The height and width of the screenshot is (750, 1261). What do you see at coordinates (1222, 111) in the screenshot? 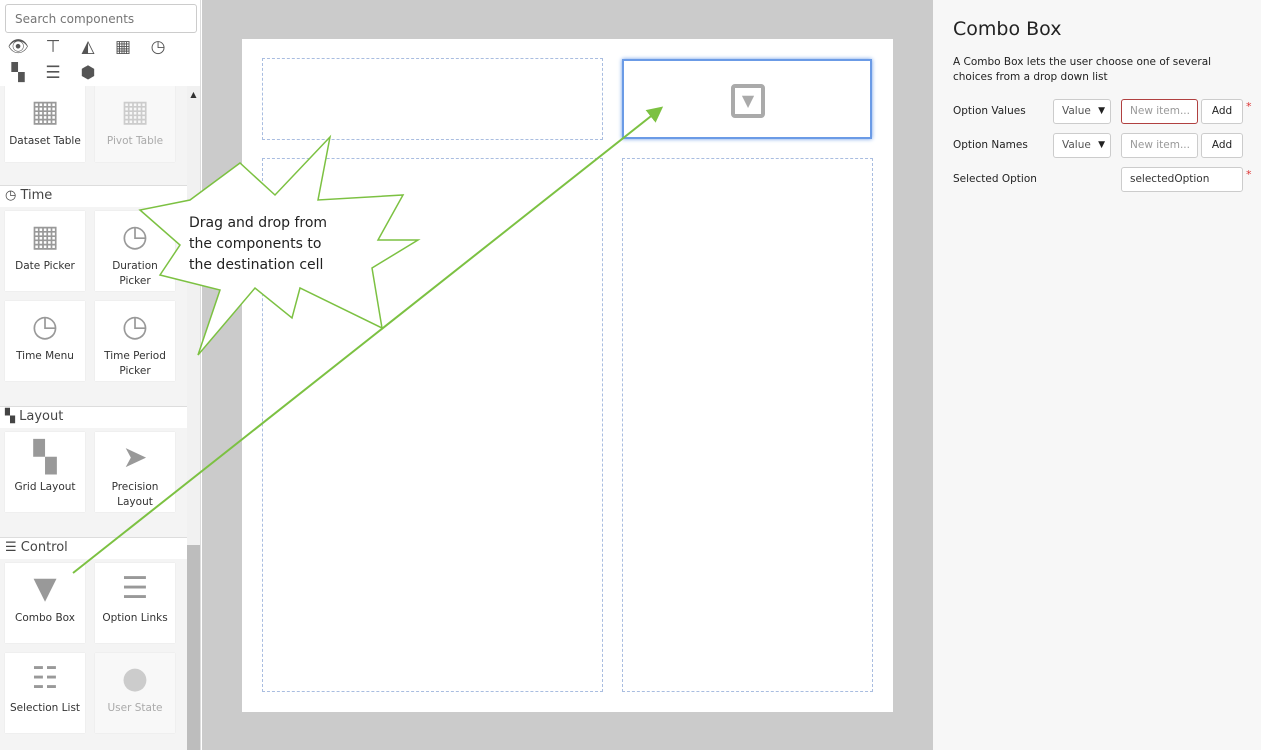
I see `option-values-add-button: Add` at bounding box center [1222, 111].